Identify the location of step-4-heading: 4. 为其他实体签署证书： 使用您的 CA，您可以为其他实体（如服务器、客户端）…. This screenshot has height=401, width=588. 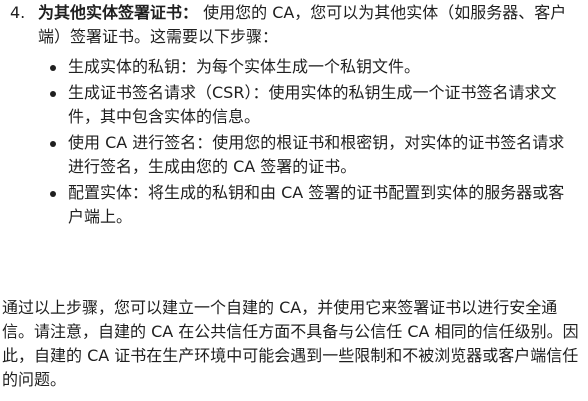
(294, 25).